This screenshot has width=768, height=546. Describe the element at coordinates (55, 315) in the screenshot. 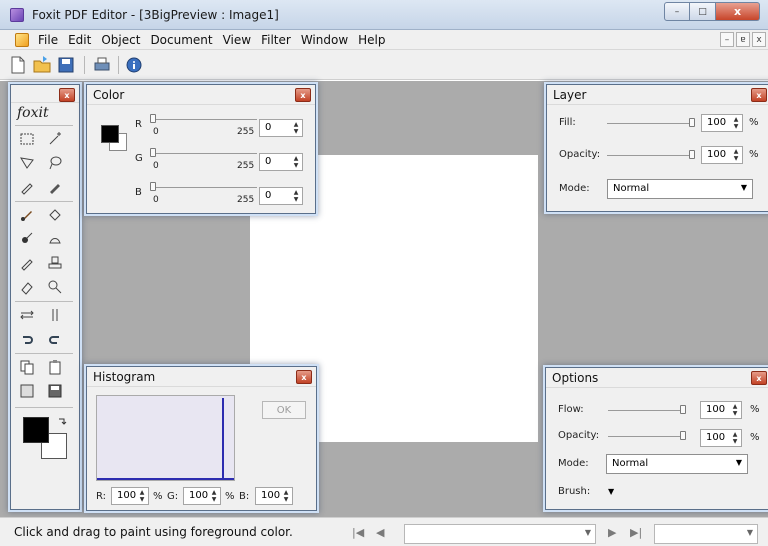

I see `flip-vertical-icon` at that location.